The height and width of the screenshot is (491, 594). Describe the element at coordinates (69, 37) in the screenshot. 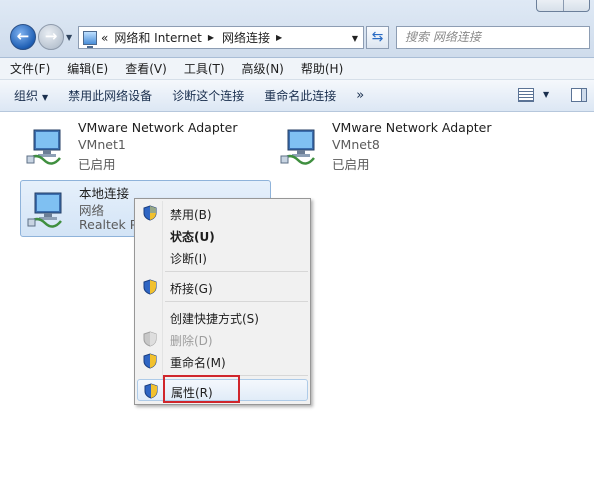

I see `recent-pages-dropdown: ▼` at that location.